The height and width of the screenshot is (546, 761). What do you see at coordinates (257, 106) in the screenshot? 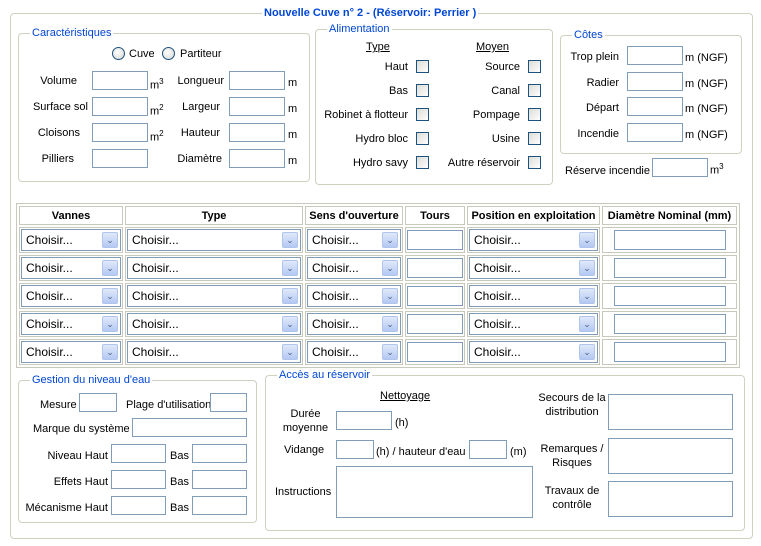
I see `largeur-input` at bounding box center [257, 106].